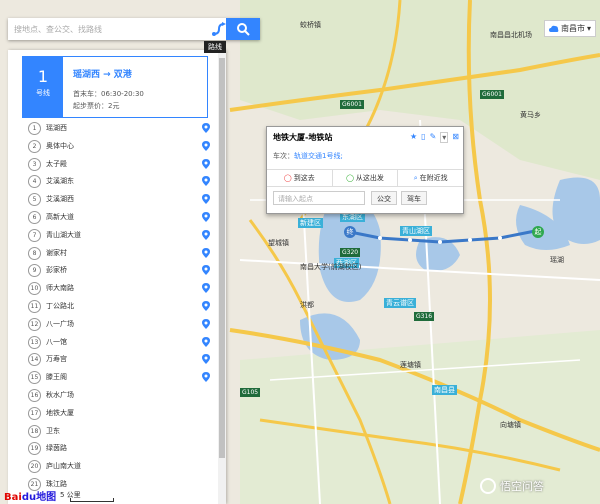 This screenshot has width=600, height=504. What do you see at coordinates (120, 378) in the screenshot?
I see `stop-item: 15 滕王阁` at bounding box center [120, 378].